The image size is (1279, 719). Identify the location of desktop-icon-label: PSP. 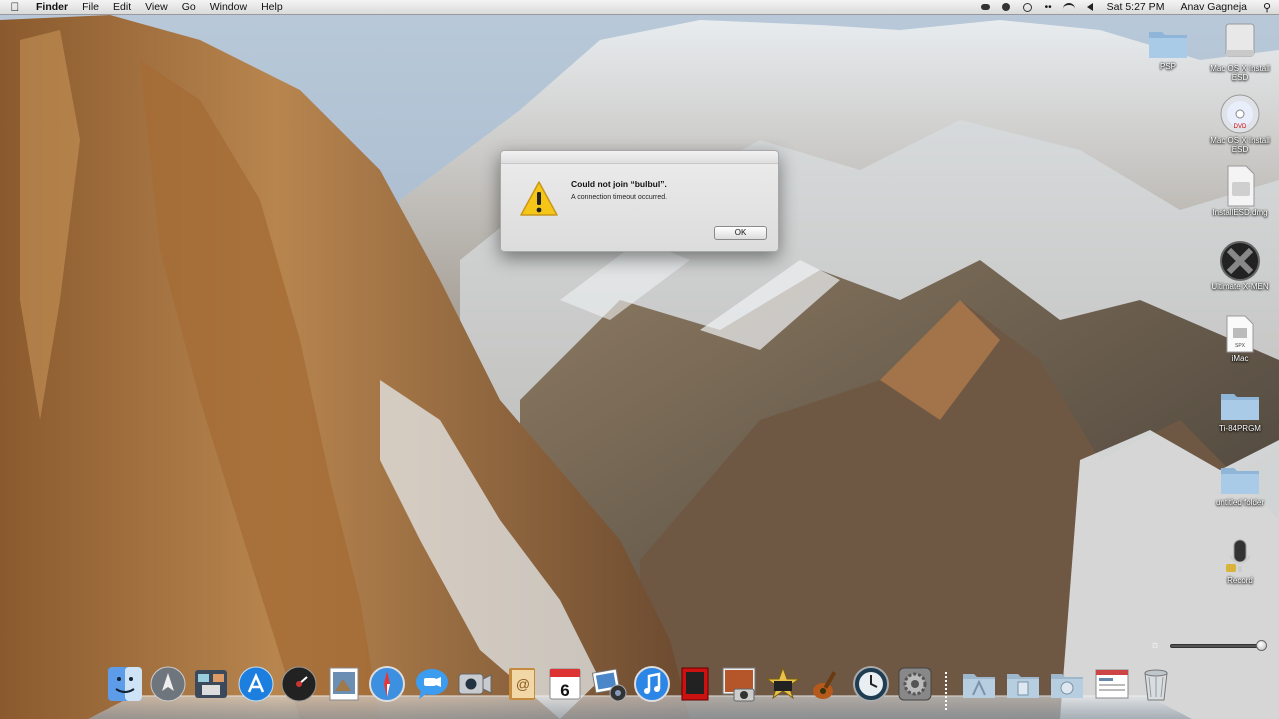
(1167, 66).